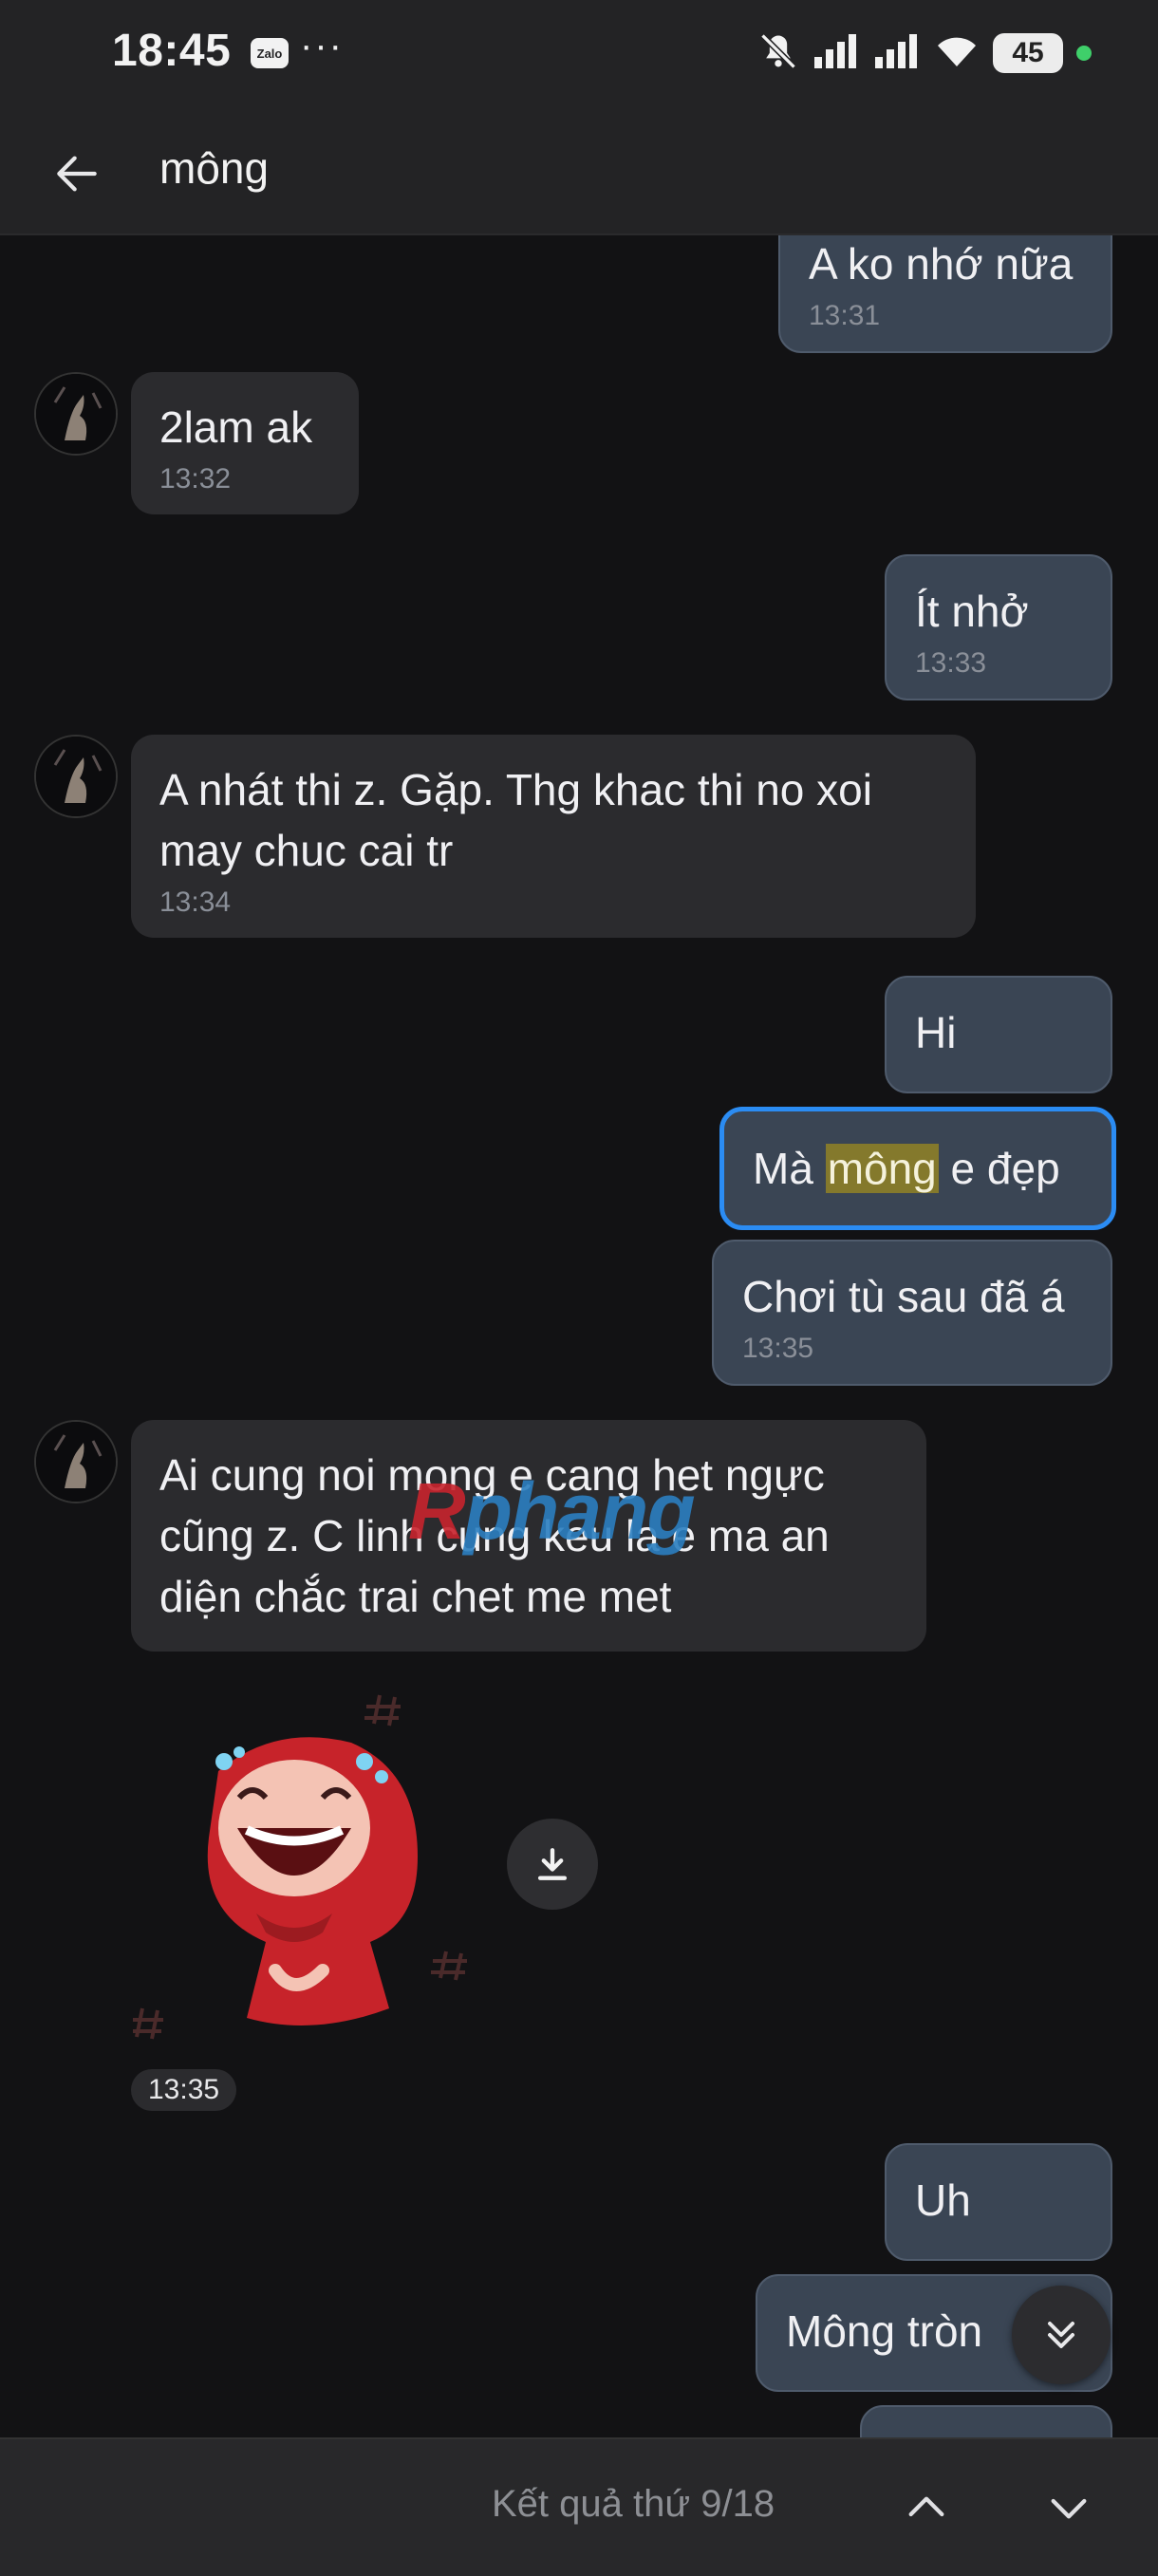 The height and width of the screenshot is (2576, 1158). Describe the element at coordinates (945, 294) in the screenshot. I see `message-outgoing: A ko nhớ nữa 13:31` at that location.